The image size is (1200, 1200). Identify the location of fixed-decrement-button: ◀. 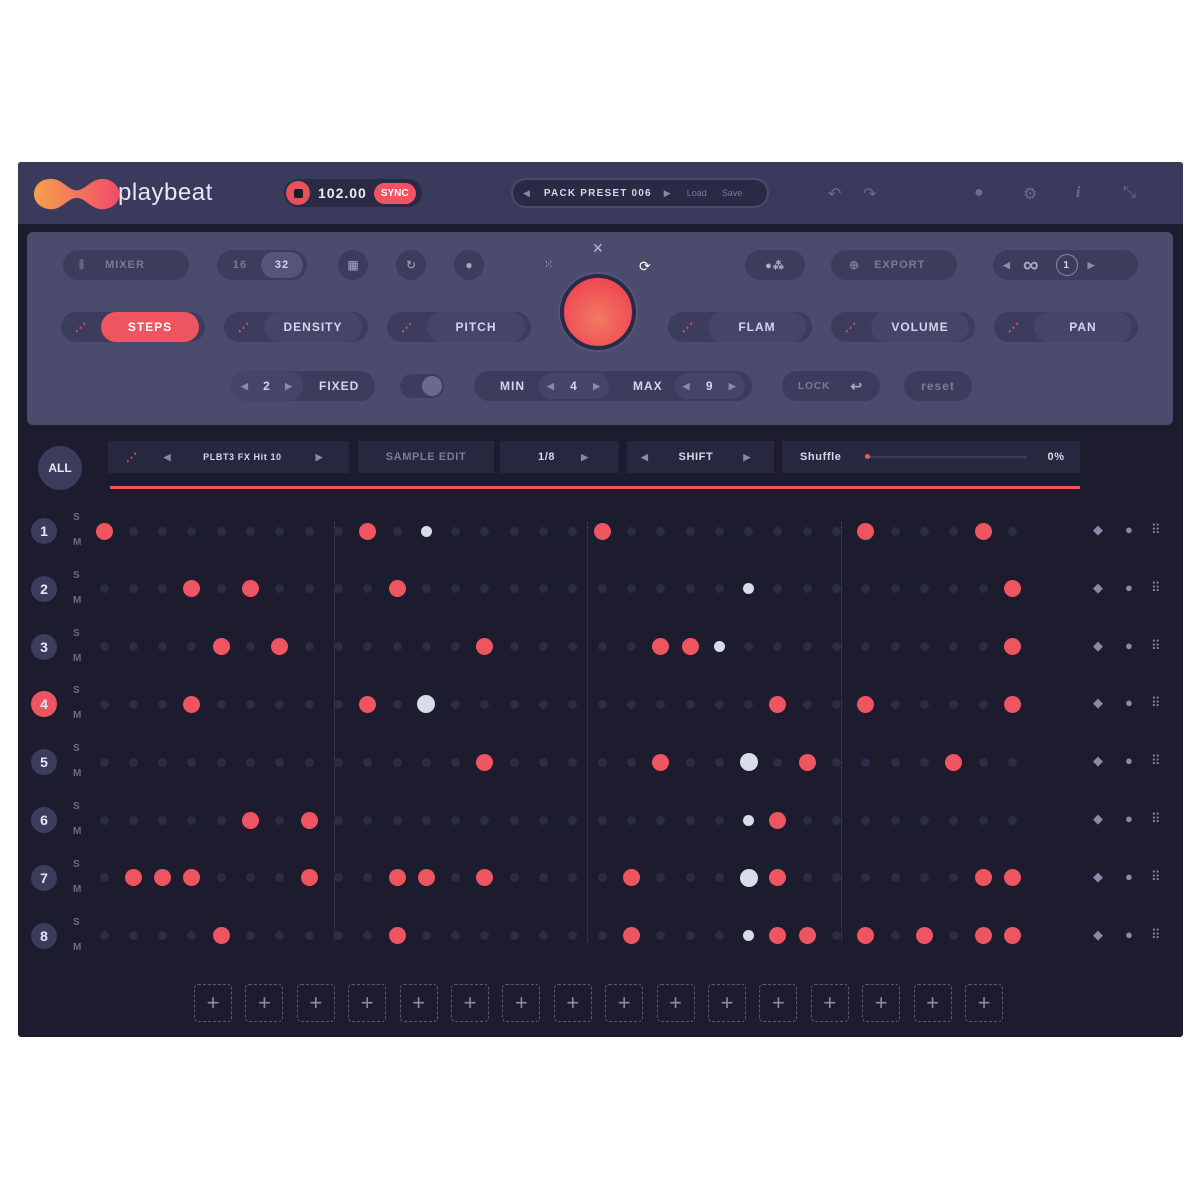
(245, 386).